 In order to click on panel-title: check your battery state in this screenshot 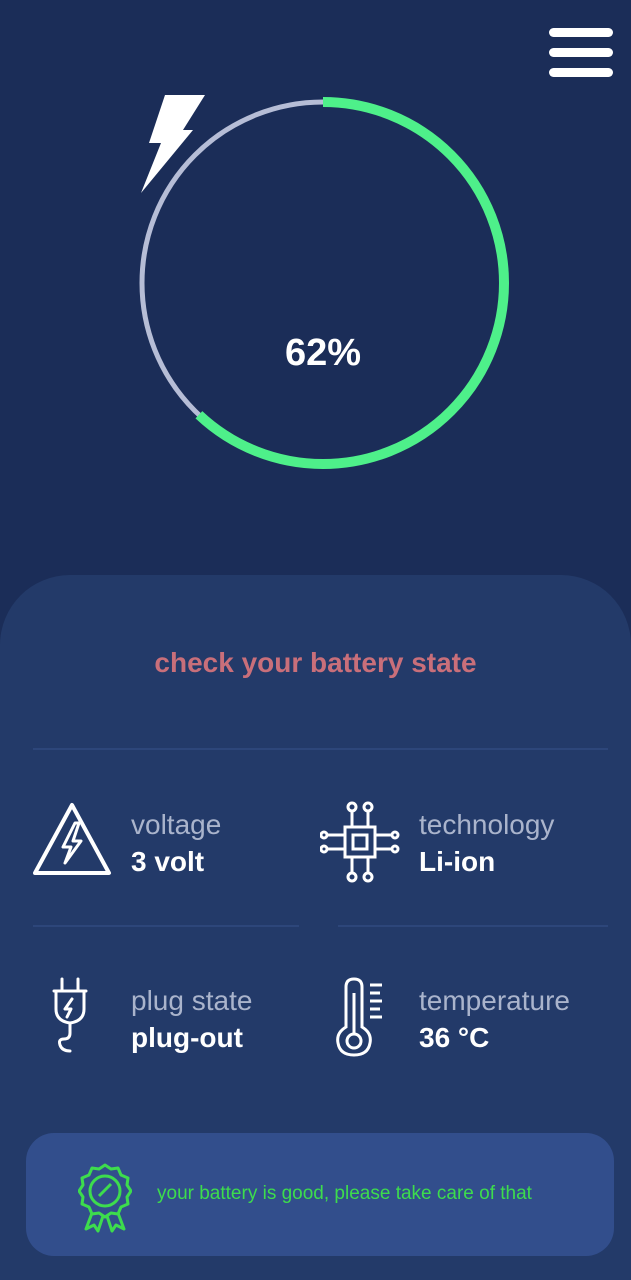, I will do `click(315, 662)`.